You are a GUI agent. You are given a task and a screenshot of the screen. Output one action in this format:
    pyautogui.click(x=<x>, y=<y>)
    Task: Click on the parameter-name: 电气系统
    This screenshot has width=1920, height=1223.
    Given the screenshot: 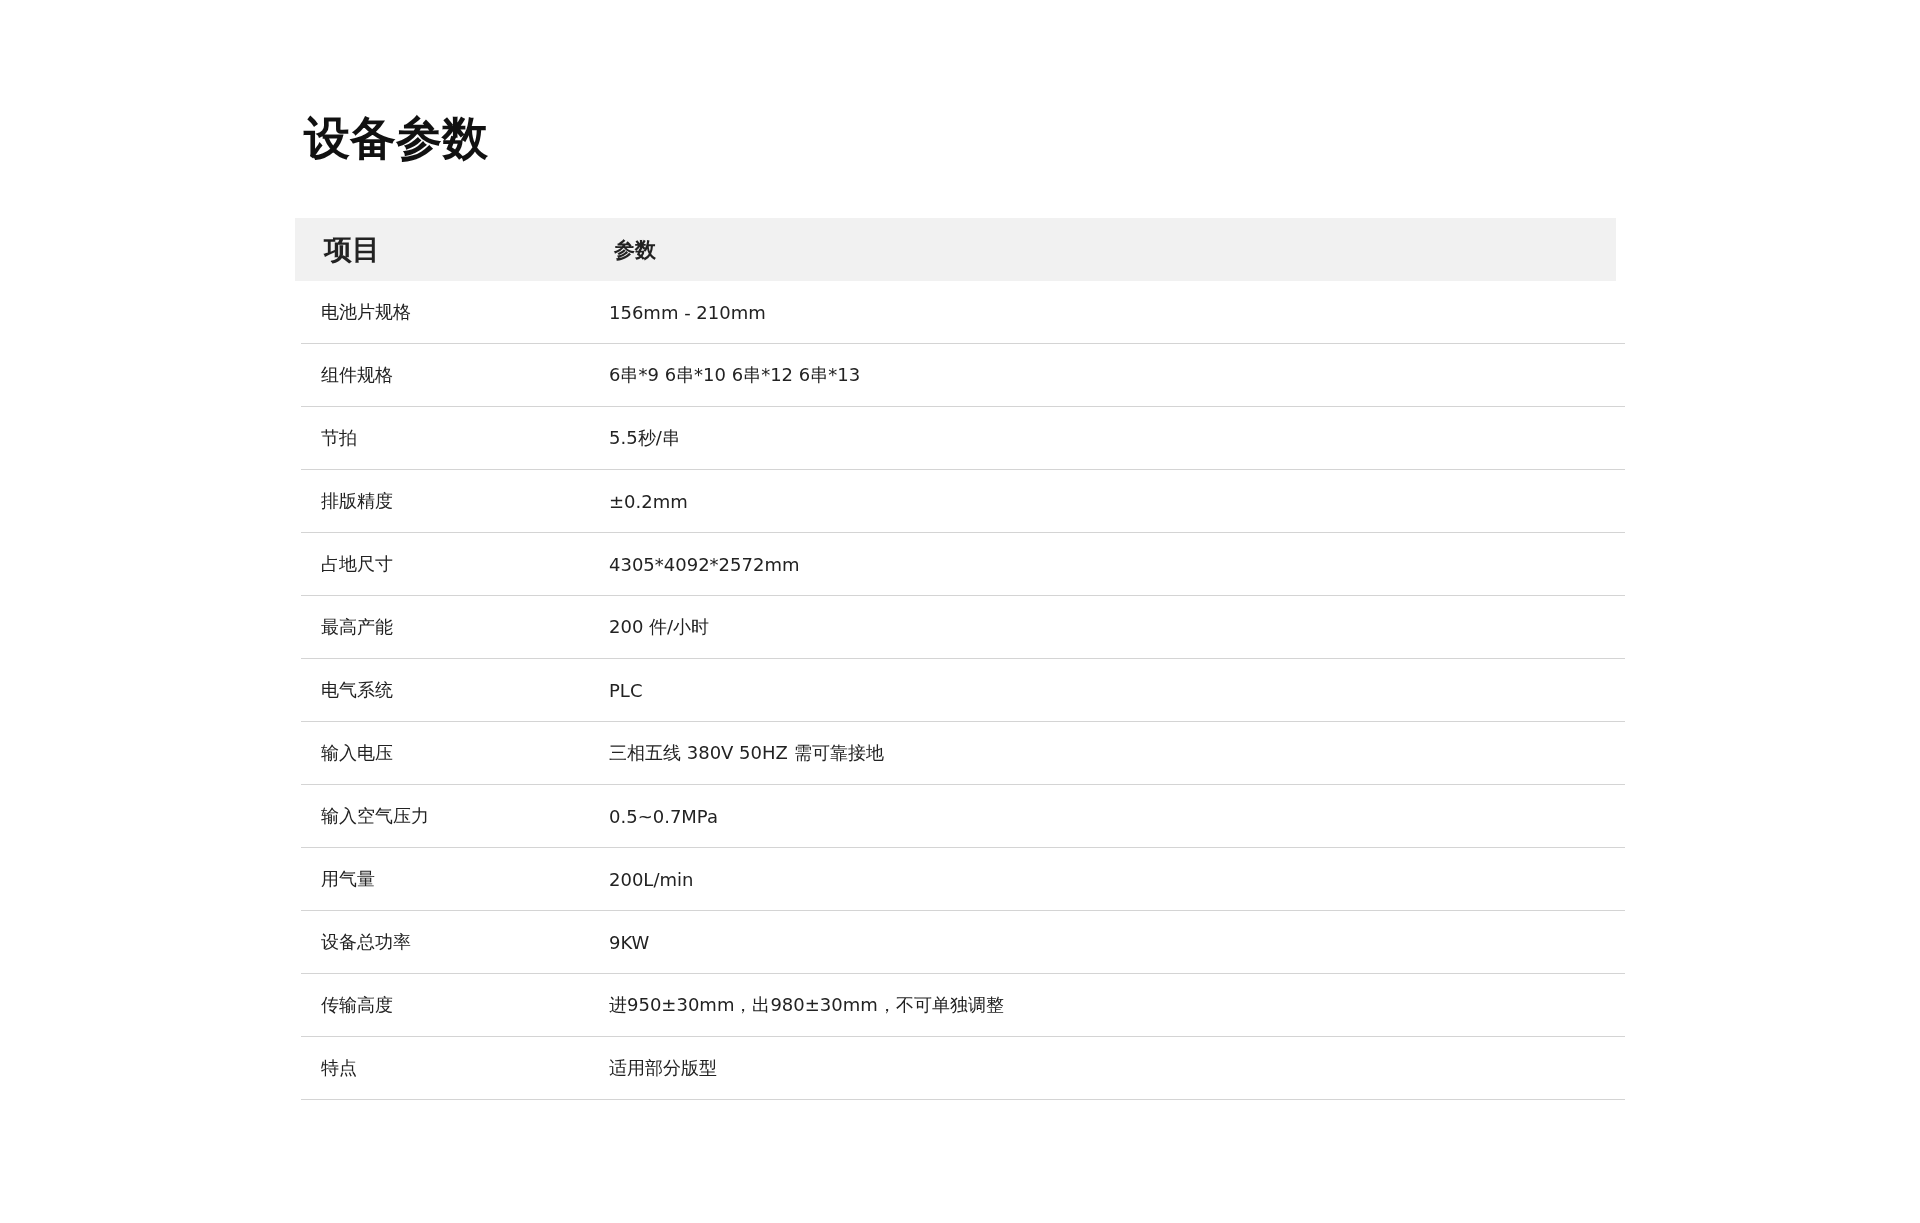 What is the action you would take?
    pyautogui.click(x=357, y=690)
    